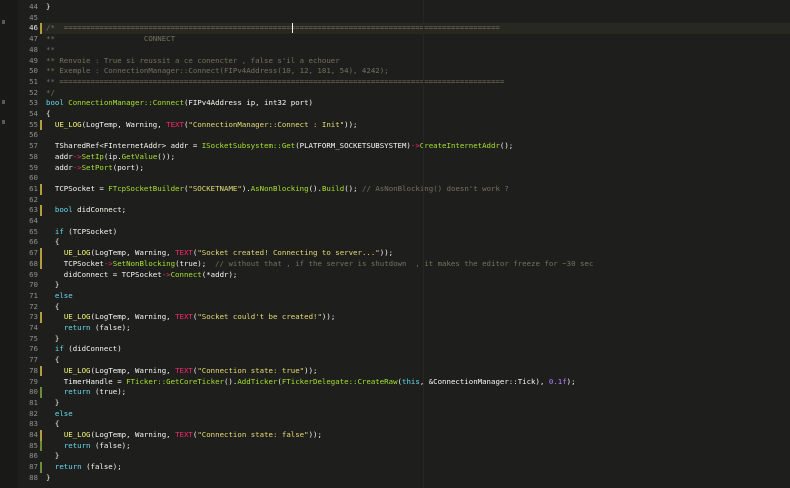  What do you see at coordinates (459, 146) in the screenshot?
I see `code-token: CreateInternetAddr` at bounding box center [459, 146].